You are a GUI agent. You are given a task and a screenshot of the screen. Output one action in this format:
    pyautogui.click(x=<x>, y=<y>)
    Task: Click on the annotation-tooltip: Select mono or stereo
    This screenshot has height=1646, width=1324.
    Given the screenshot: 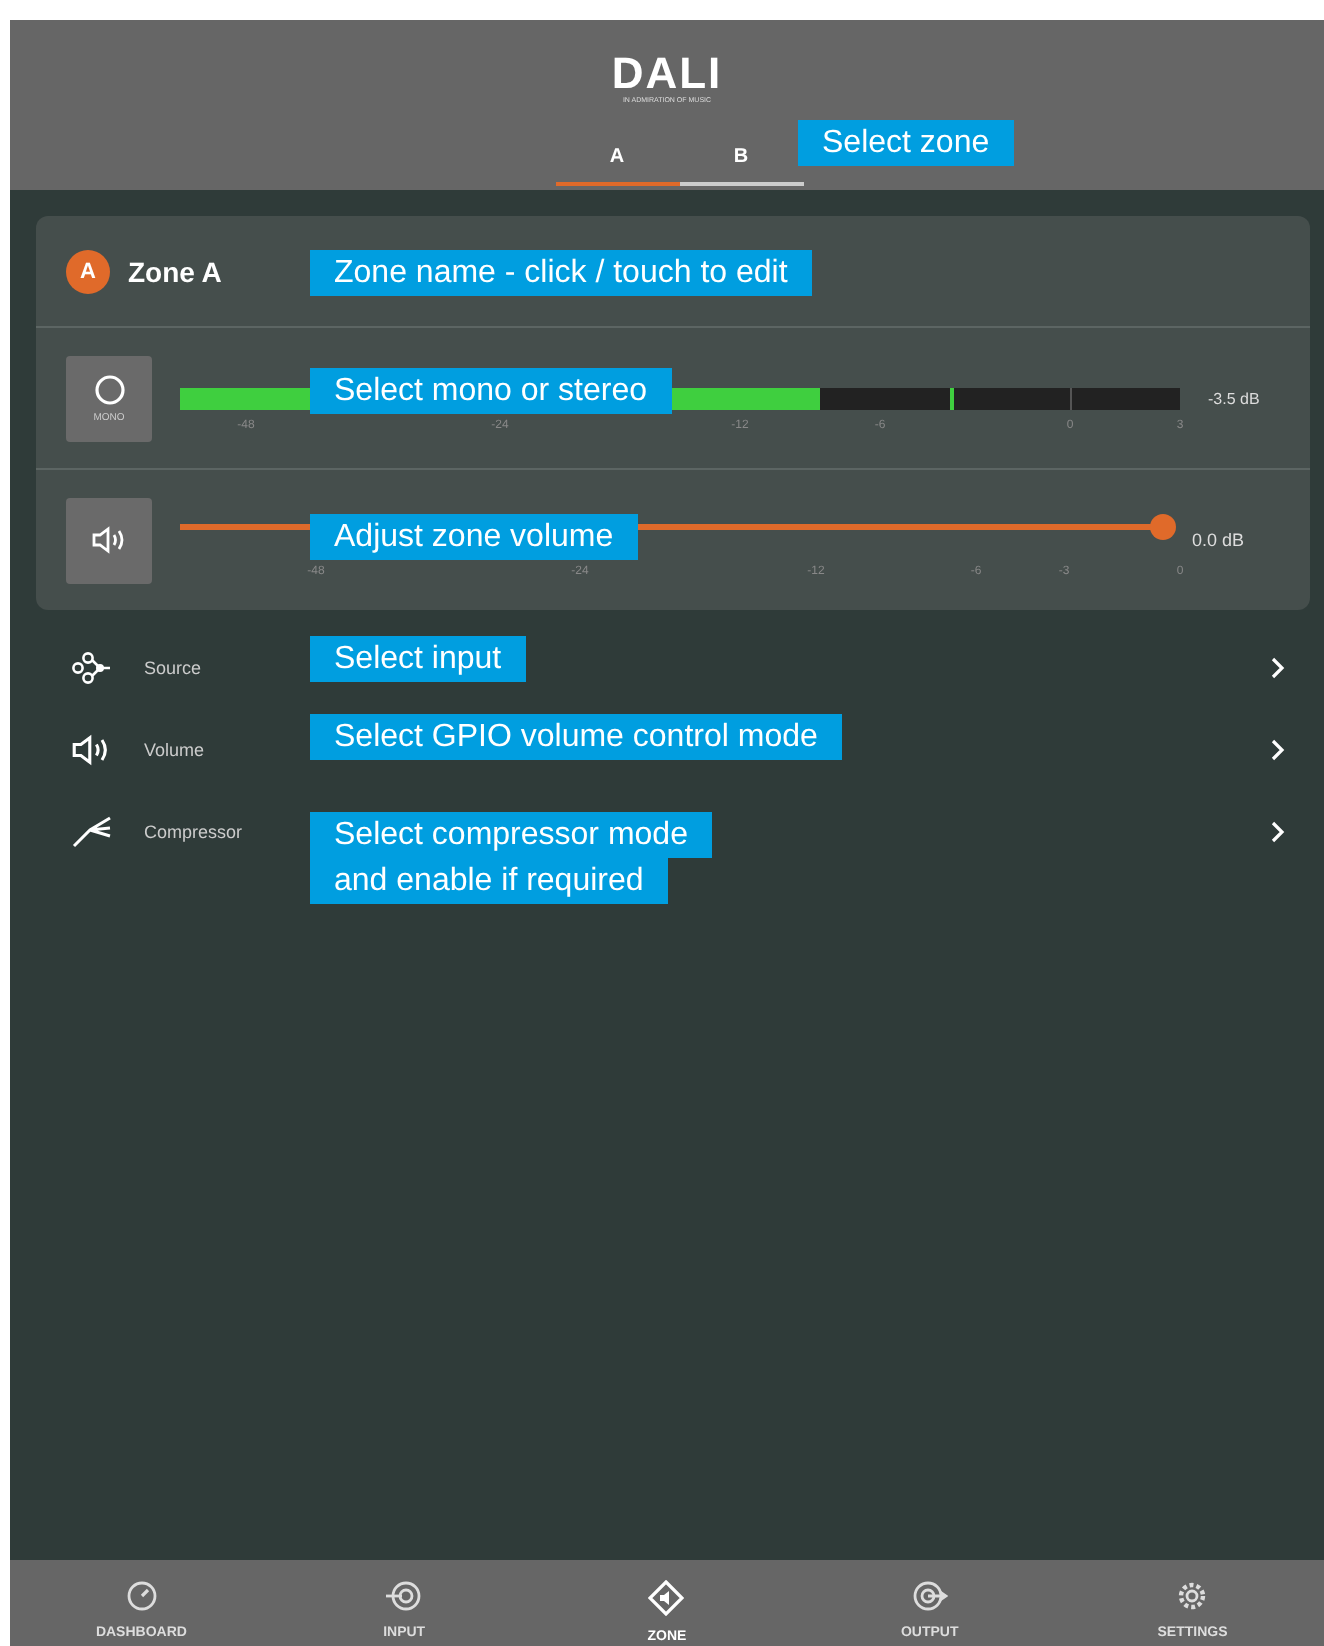 What is the action you would take?
    pyautogui.click(x=491, y=391)
    